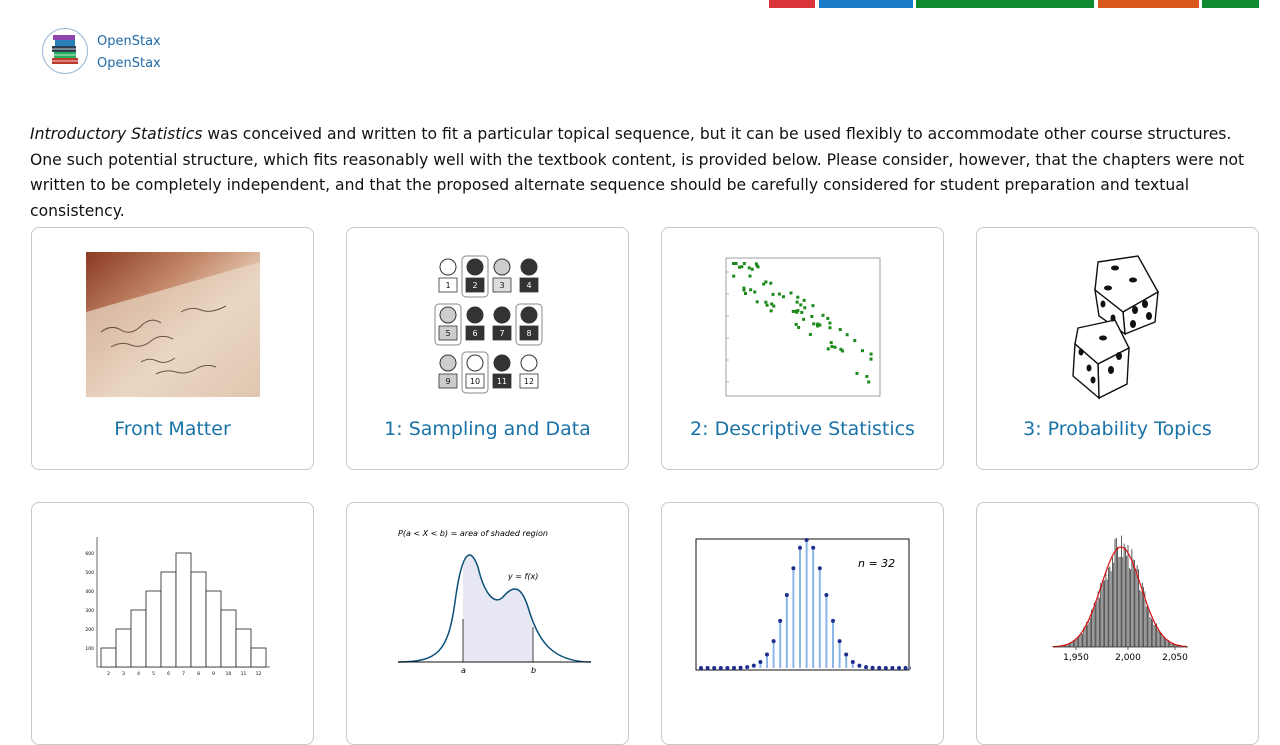 The width and height of the screenshot is (1280, 745). I want to click on x-tick-label: 2,050, so click(1175, 658).